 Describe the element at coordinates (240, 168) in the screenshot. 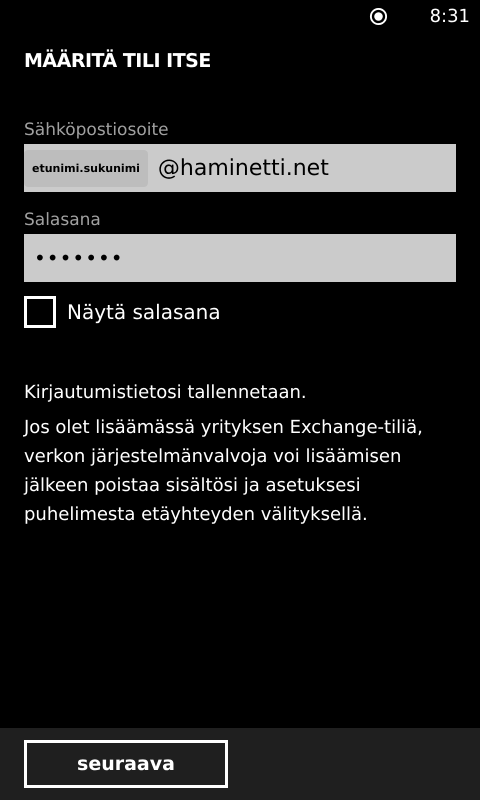

I see `email-field: etunimi.sukunimi @haminetti.net` at that location.